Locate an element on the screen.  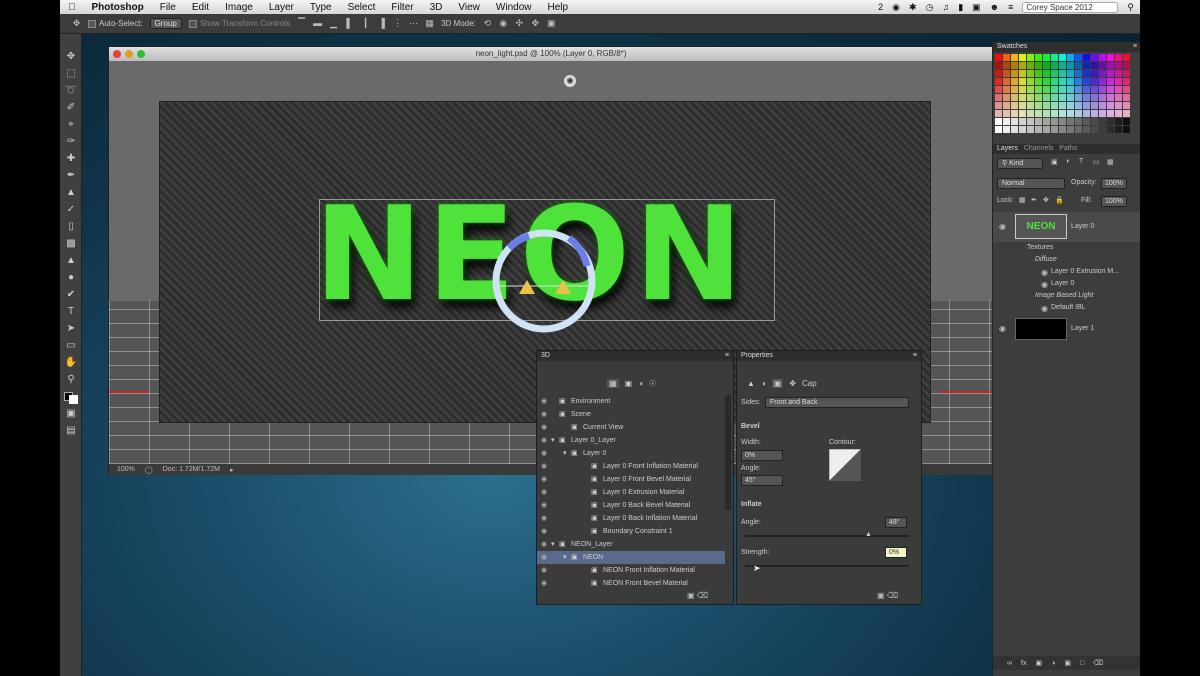
filter-mesh-icon: ▣ is located at coordinates (629, 383).